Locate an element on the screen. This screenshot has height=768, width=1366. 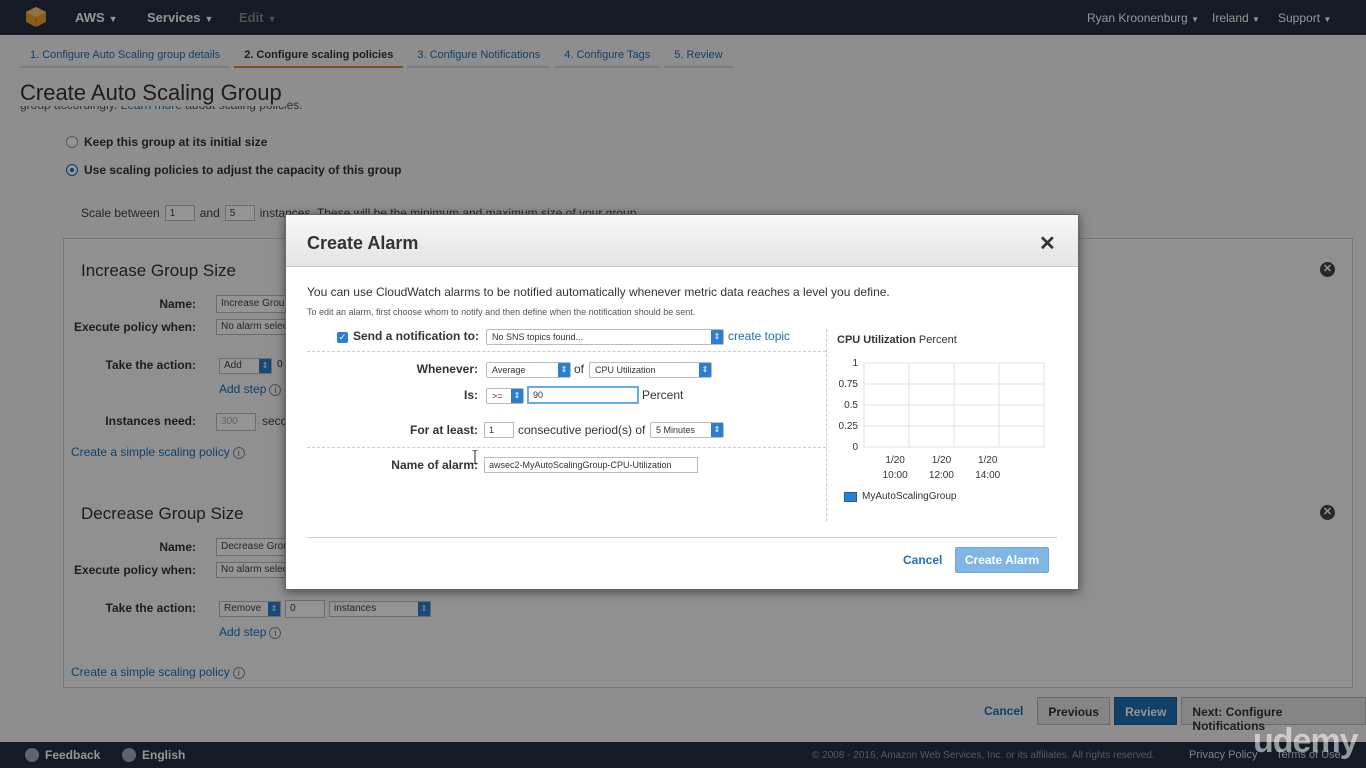
dialog-title: Create Alarm is located at coordinates (363, 243).